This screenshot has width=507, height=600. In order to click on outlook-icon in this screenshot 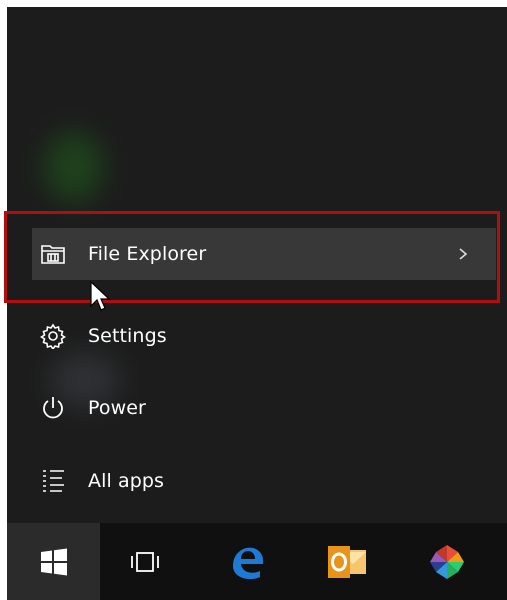, I will do `click(347, 561)`.